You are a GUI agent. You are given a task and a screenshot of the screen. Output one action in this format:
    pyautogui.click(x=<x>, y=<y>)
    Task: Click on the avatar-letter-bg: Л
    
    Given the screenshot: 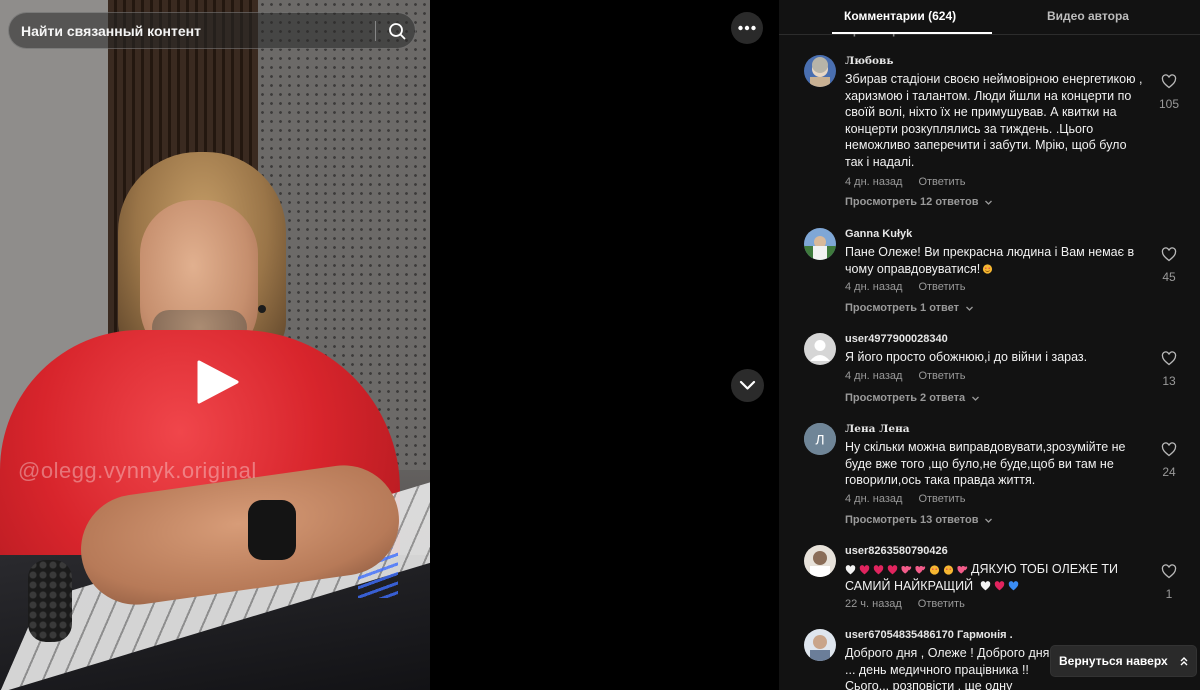 What is the action you would take?
    pyautogui.click(x=820, y=439)
    